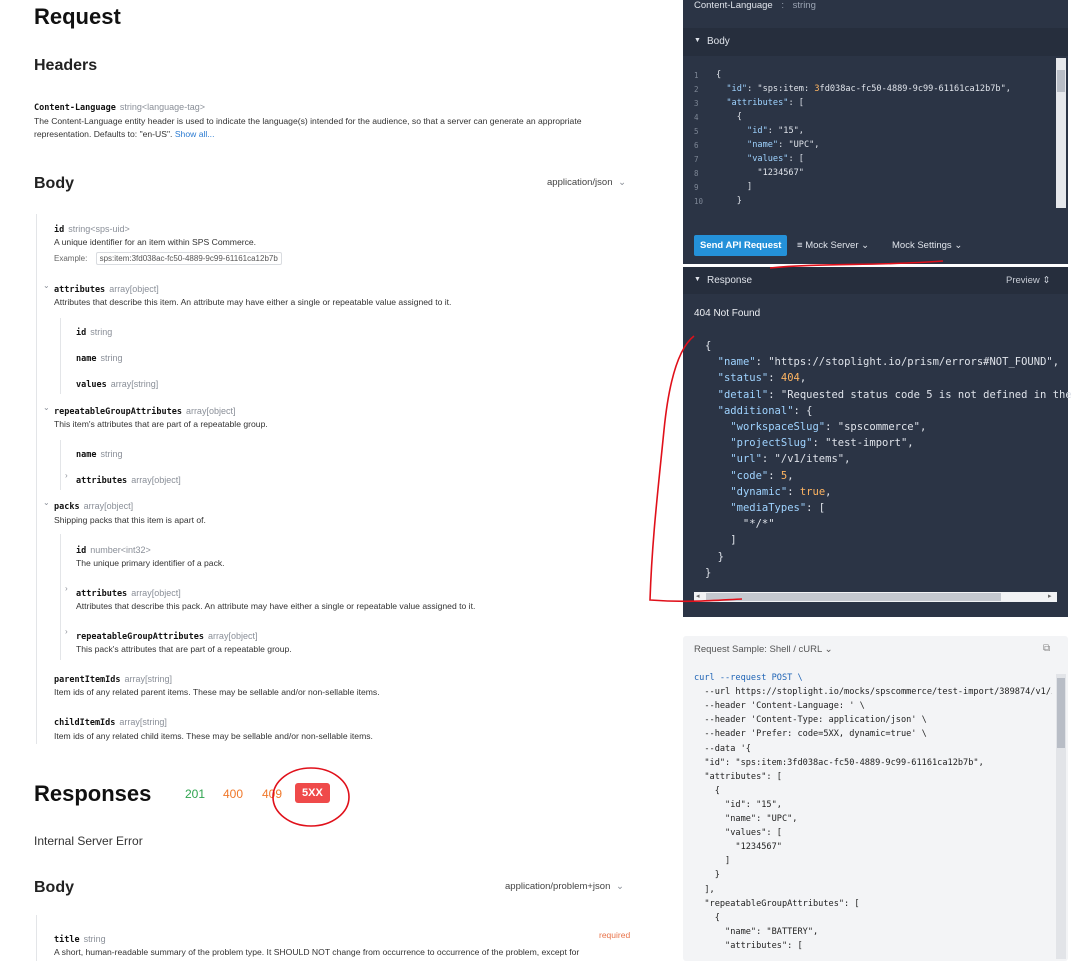 This screenshot has width=1081, height=961. What do you see at coordinates (128, 592) in the screenshot?
I see `field-packs-attributes: attributes array[object]` at bounding box center [128, 592].